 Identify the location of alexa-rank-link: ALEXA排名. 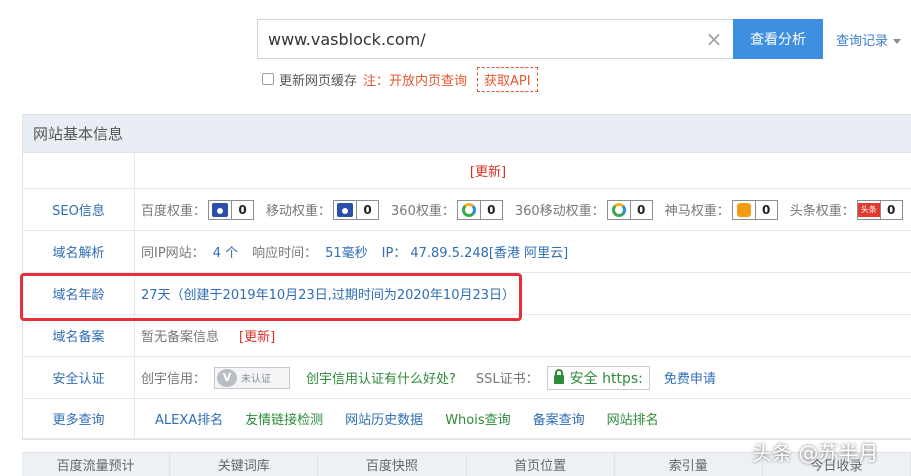
(189, 418).